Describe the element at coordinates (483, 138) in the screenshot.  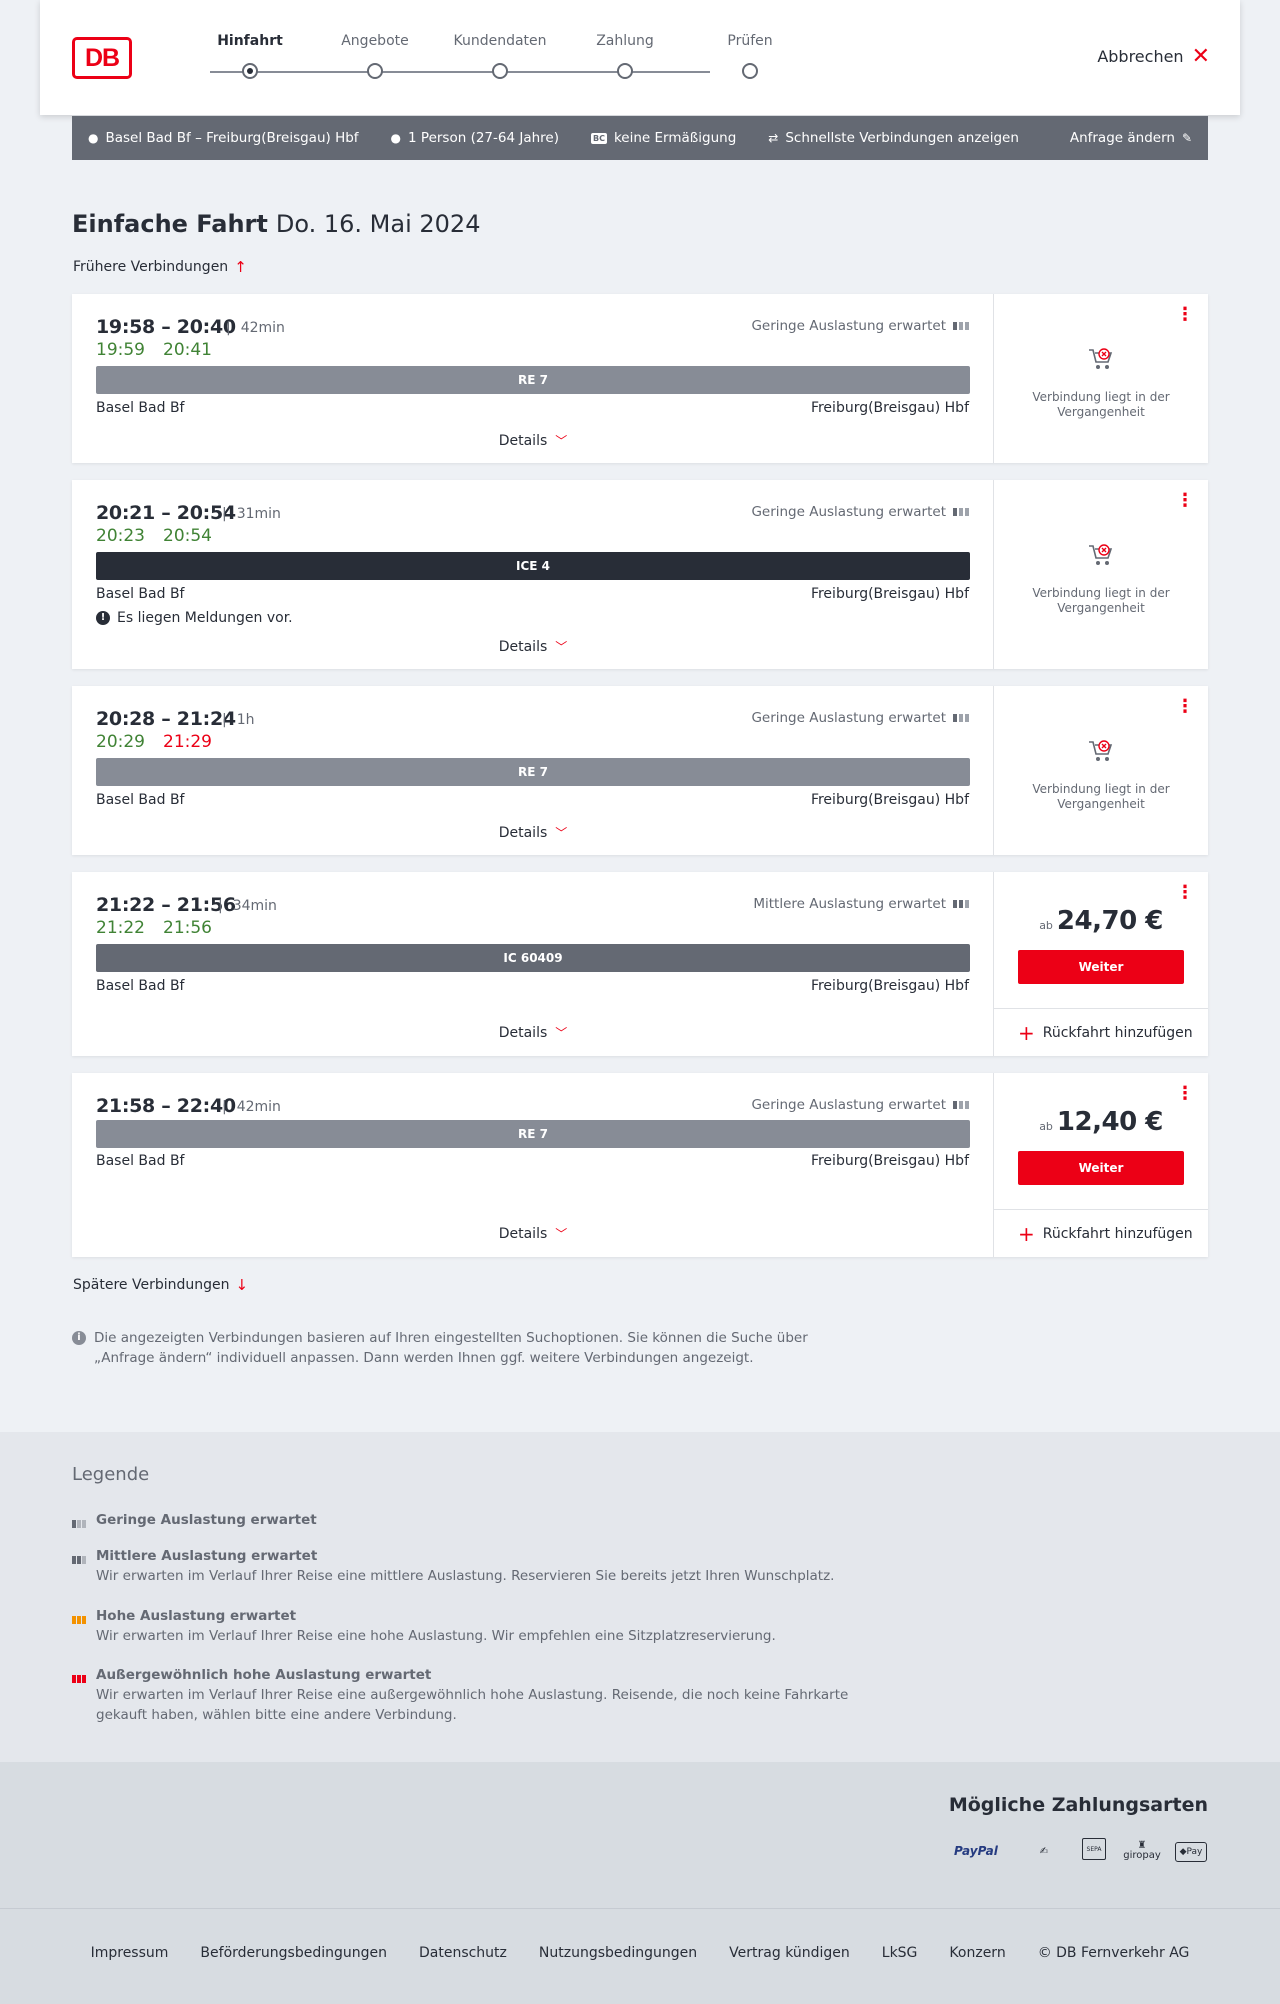
I see `persons-text: 1 Person (27-64 Jahre)` at that location.